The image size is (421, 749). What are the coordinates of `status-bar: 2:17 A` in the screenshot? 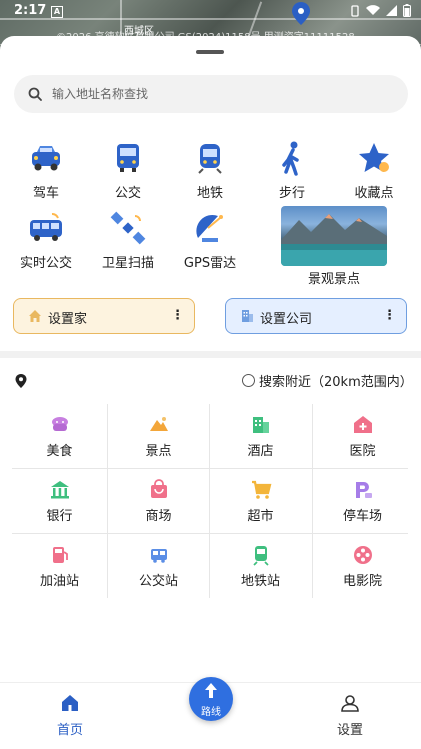 It's located at (210, 12).